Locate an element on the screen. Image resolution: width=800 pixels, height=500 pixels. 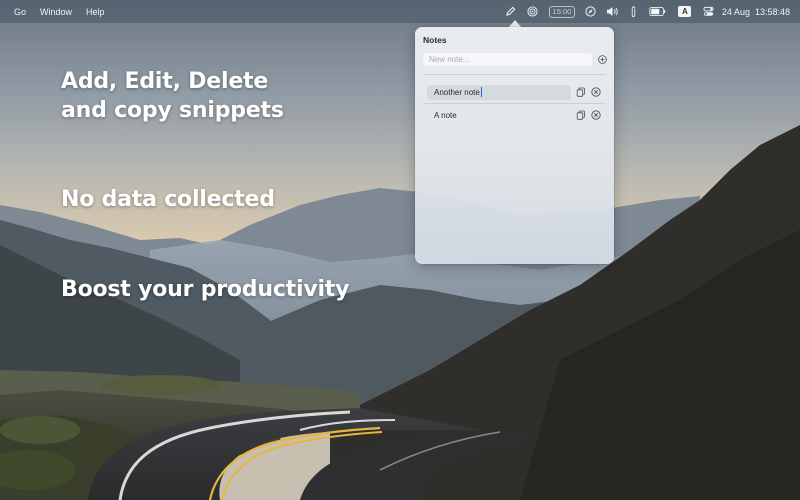
volume-icon is located at coordinates (613, 11).